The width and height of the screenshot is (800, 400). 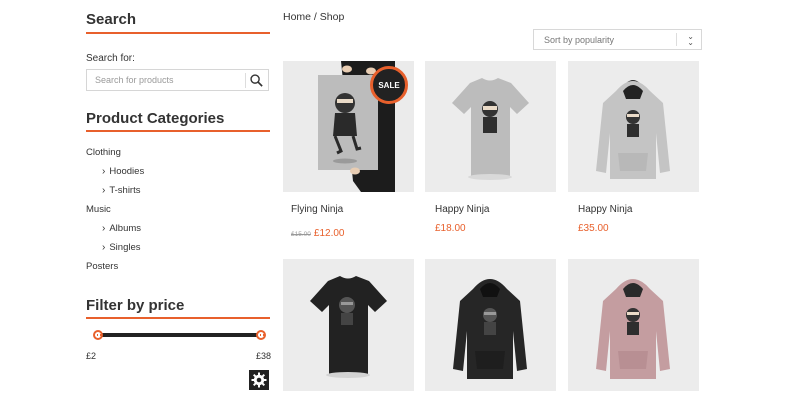 What do you see at coordinates (450, 228) in the screenshot?
I see `product-price: £18.00` at bounding box center [450, 228].